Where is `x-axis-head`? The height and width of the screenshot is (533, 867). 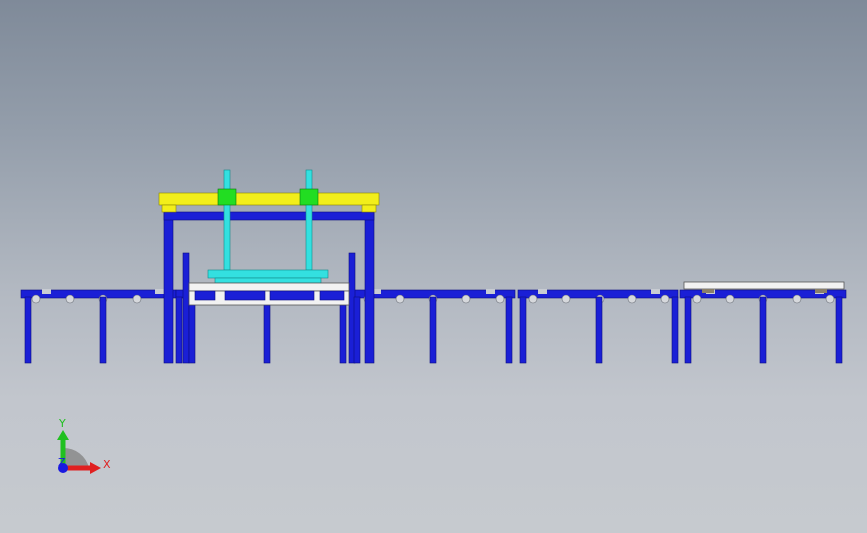
x-axis-head is located at coordinates (95, 468).